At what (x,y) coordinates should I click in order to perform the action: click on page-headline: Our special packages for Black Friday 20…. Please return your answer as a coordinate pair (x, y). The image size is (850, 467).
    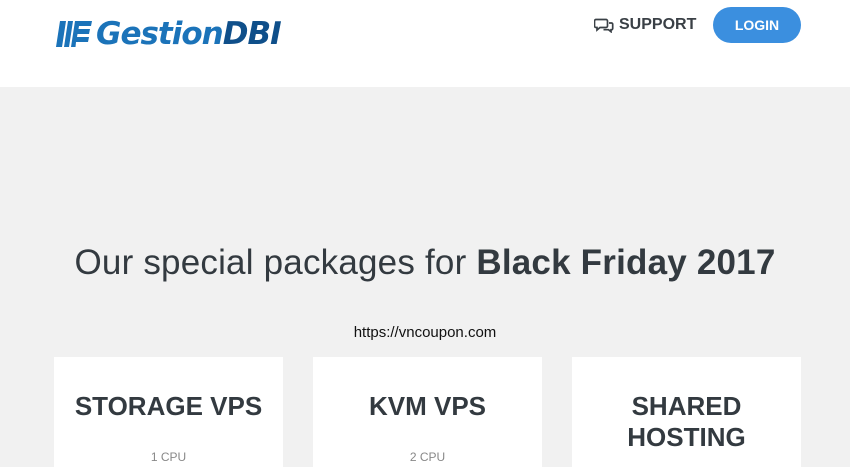
    Looking at the image, I should click on (425, 263).